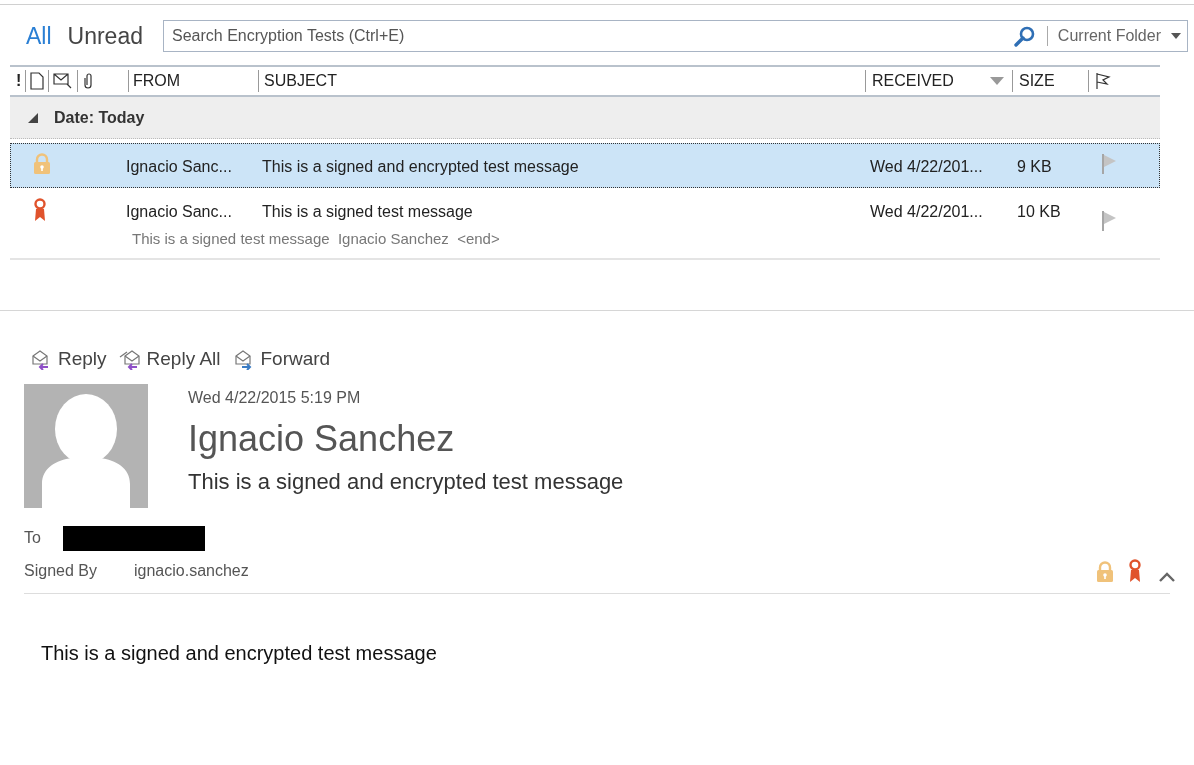 Image resolution: width=1194 pixels, height=765 pixels. Describe the element at coordinates (1024, 36) in the screenshot. I see `search-icon` at that location.